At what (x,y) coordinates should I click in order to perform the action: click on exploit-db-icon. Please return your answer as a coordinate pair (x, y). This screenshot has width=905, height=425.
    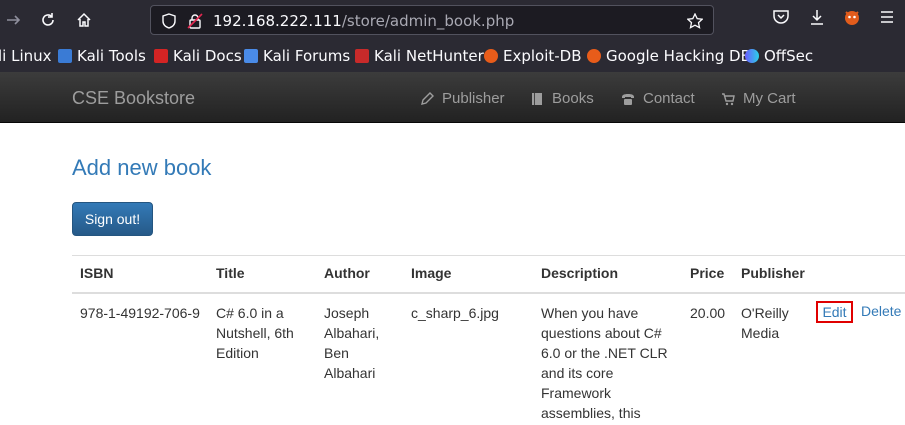
    Looking at the image, I should click on (491, 56).